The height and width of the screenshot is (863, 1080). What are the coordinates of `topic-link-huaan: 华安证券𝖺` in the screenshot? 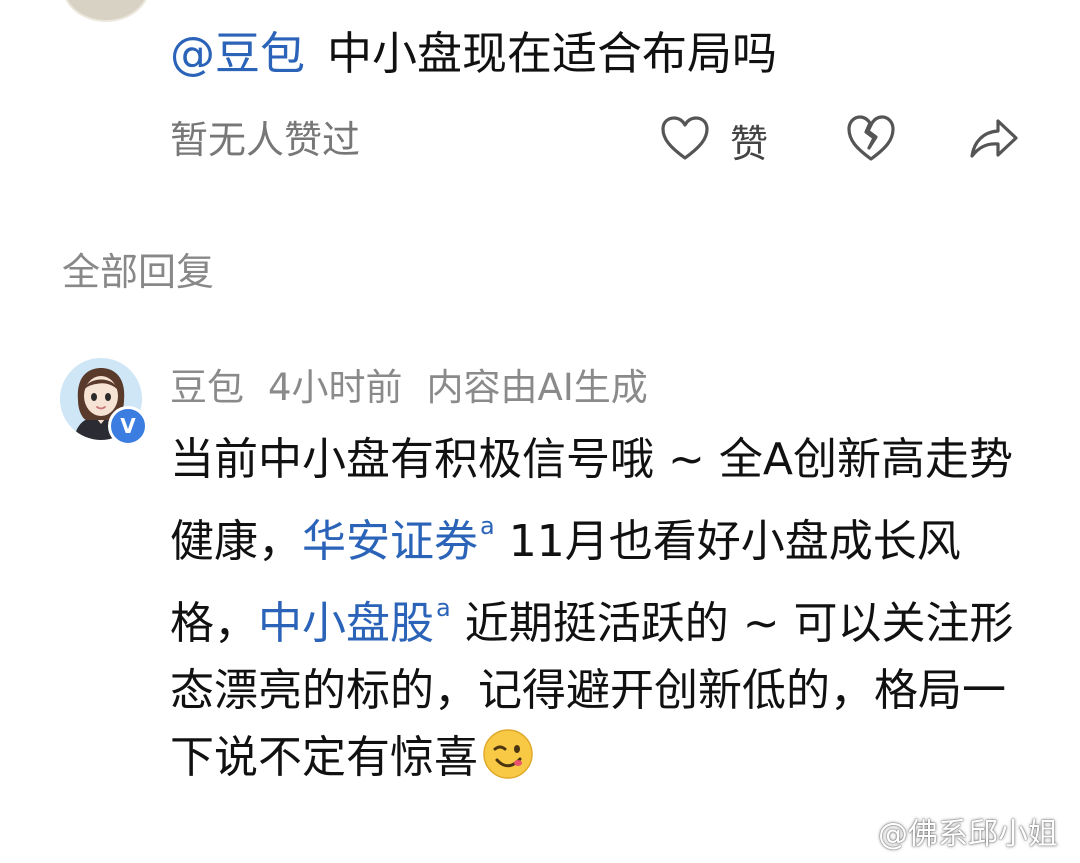 It's located at (398, 539).